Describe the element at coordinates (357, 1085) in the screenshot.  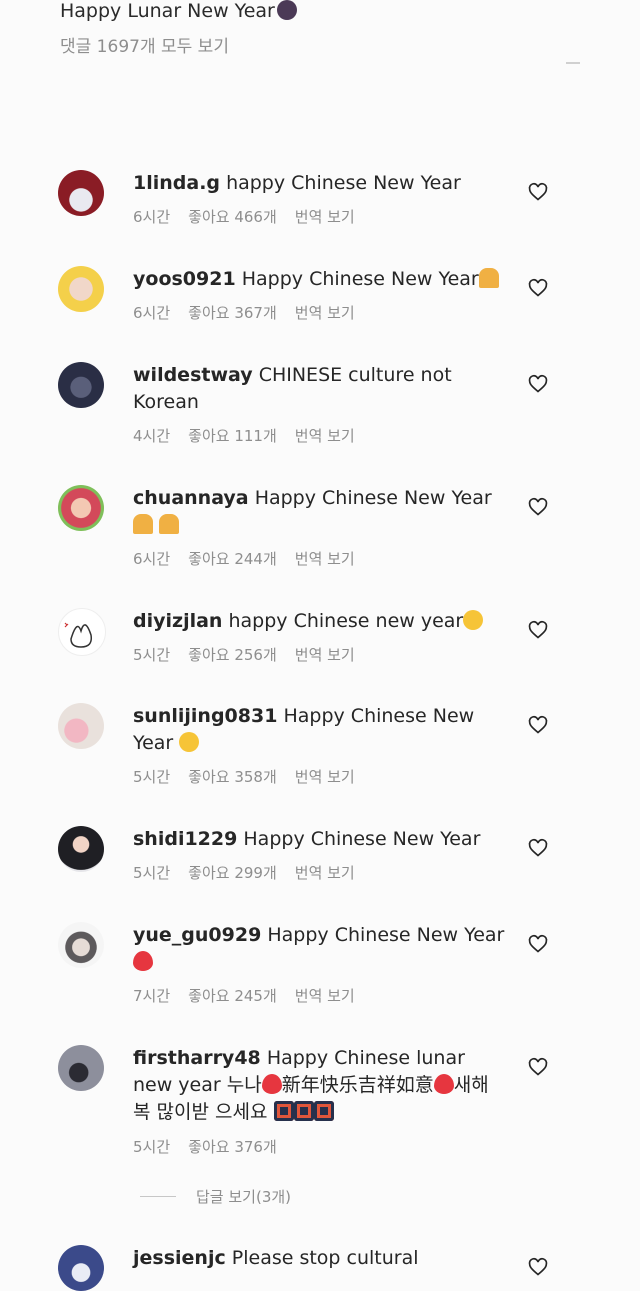
I see `comment-text-chinese: 新年快乐吉祥如意` at that location.